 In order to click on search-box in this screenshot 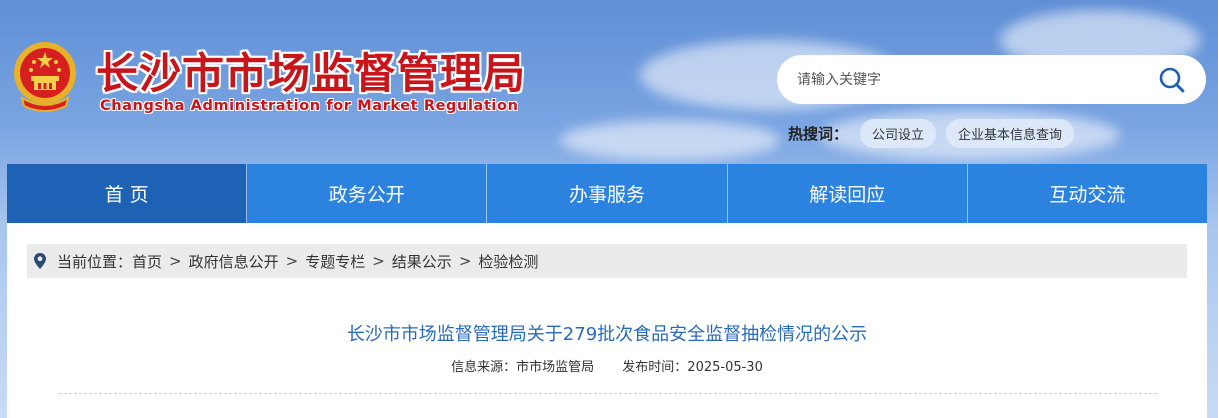, I will do `click(991, 79)`.